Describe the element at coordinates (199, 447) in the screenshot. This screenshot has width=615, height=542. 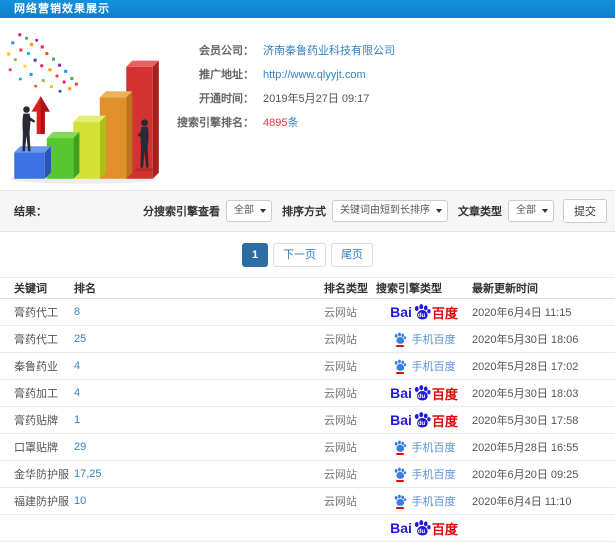
I see `rank-cell: 29` at that location.